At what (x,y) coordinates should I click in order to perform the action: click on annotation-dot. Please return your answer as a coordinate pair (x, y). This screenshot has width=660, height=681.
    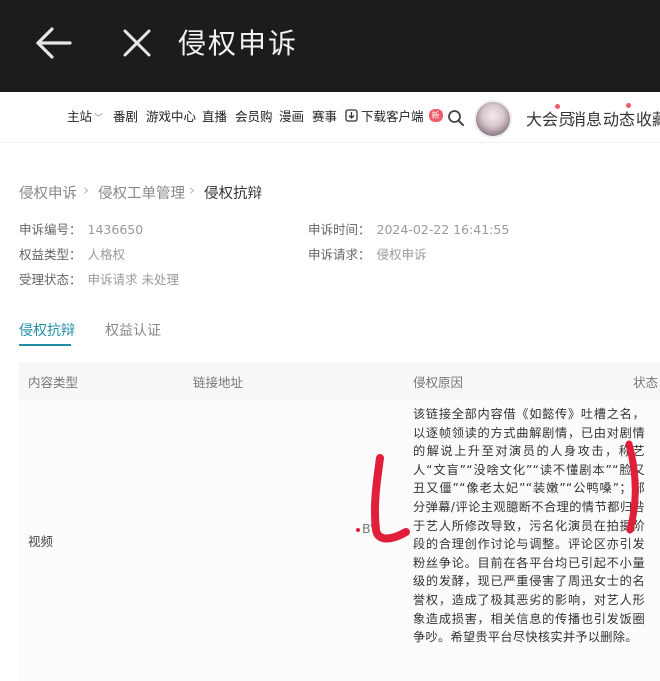
    Looking at the image, I should click on (358, 530).